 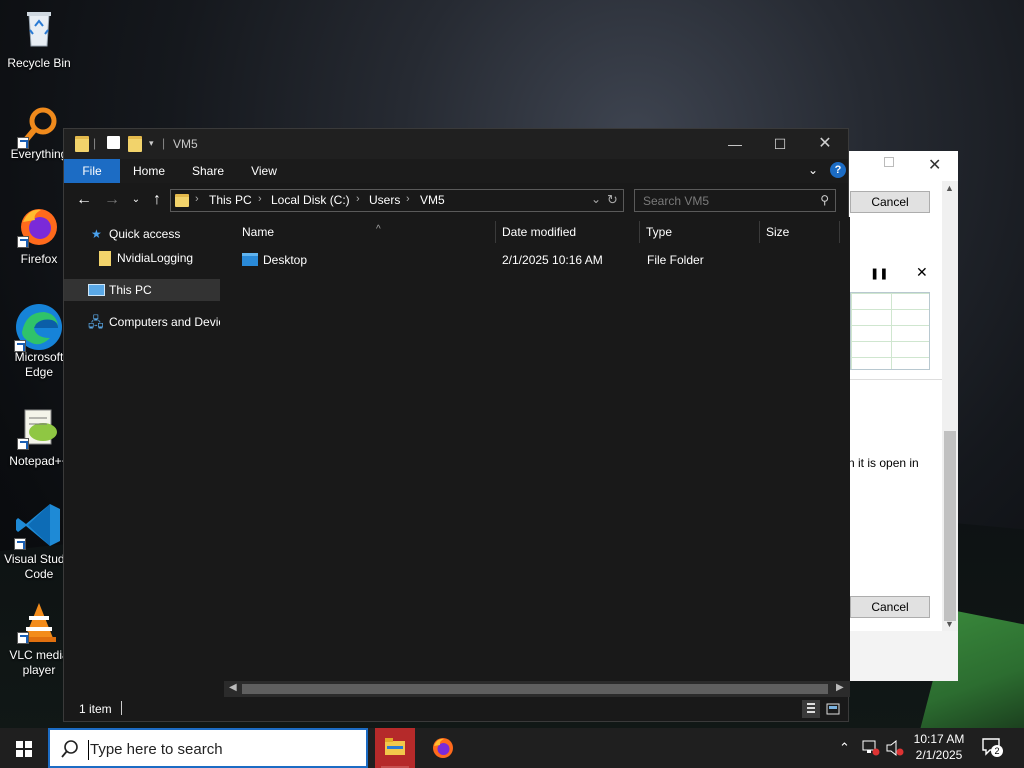 What do you see at coordinates (895, 748) in the screenshot?
I see `volume-muted-icon` at bounding box center [895, 748].